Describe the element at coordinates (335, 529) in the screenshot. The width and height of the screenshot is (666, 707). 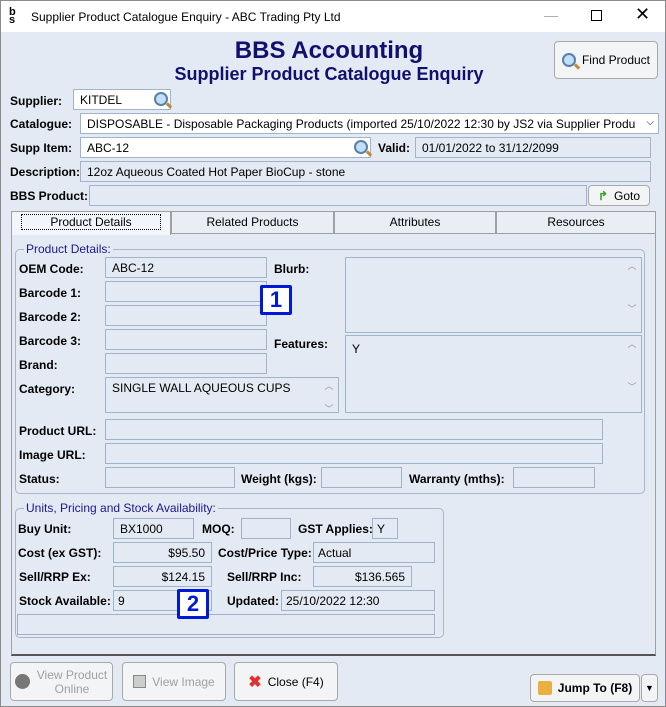
I see `gst-label: GST Applies:` at that location.